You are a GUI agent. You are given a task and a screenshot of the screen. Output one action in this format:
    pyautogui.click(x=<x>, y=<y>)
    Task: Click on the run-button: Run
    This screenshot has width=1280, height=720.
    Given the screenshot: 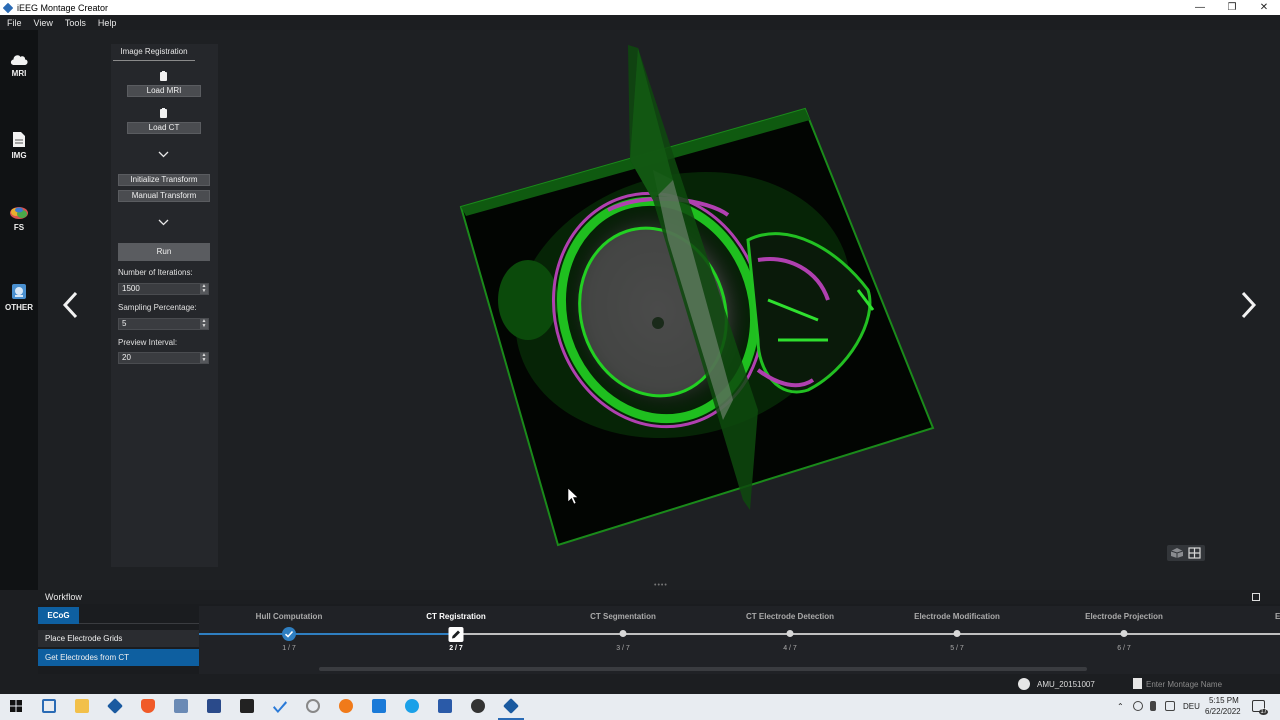 What is the action you would take?
    pyautogui.click(x=164, y=252)
    